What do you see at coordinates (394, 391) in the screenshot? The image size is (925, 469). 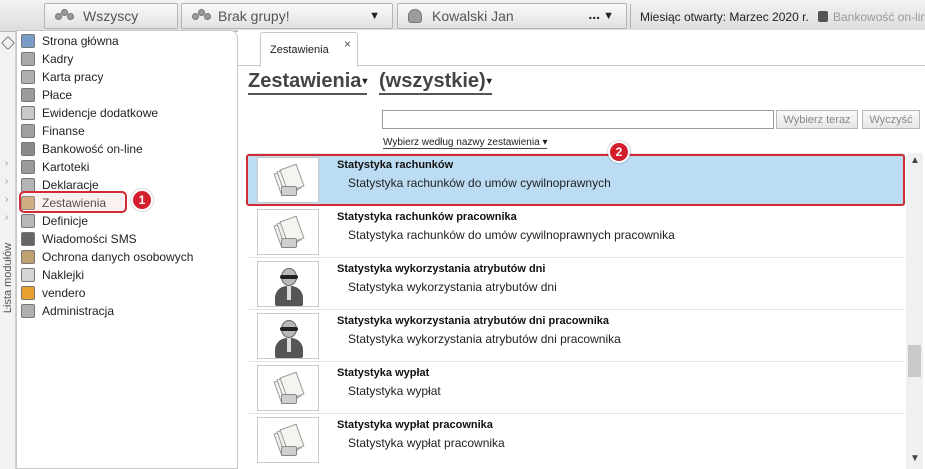 I see `list-item-description: Statystyka wypłat` at bounding box center [394, 391].